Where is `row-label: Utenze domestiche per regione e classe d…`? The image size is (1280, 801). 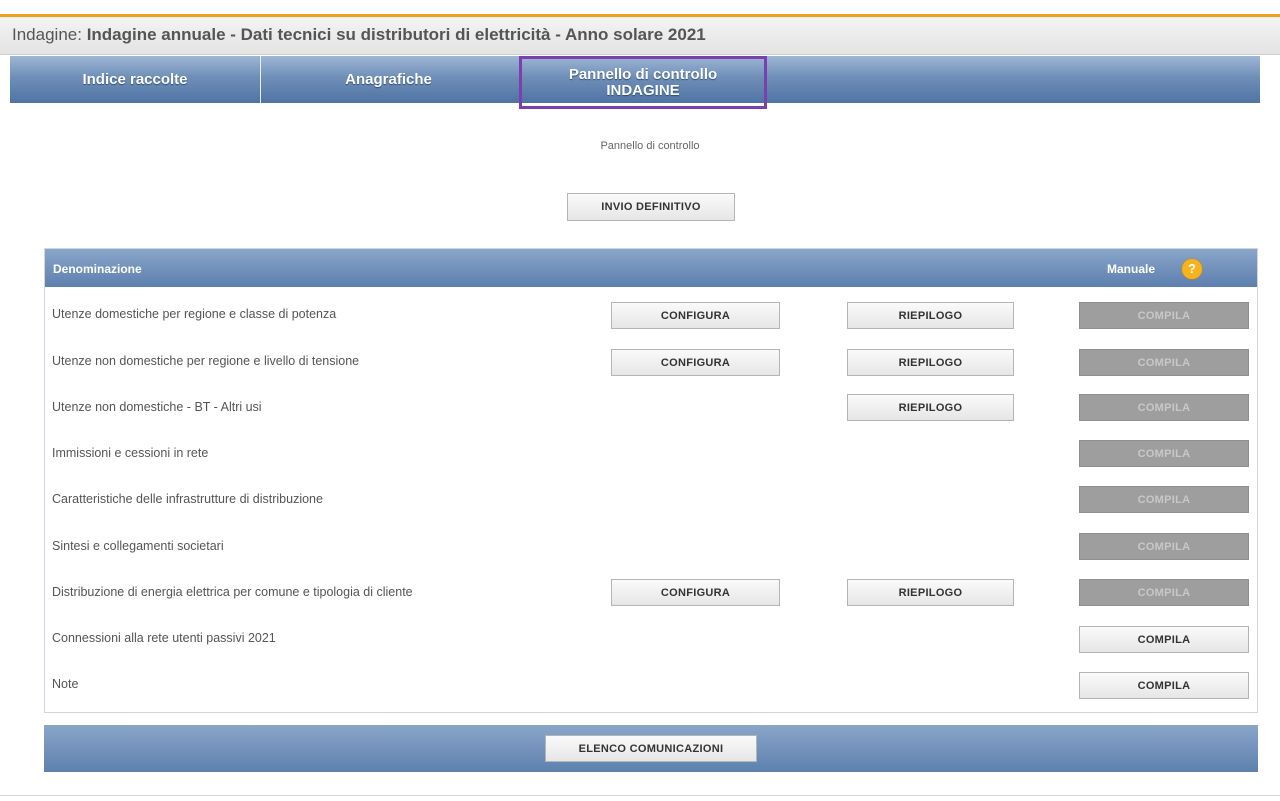 row-label: Utenze domestiche per regione e classe d… is located at coordinates (194, 314).